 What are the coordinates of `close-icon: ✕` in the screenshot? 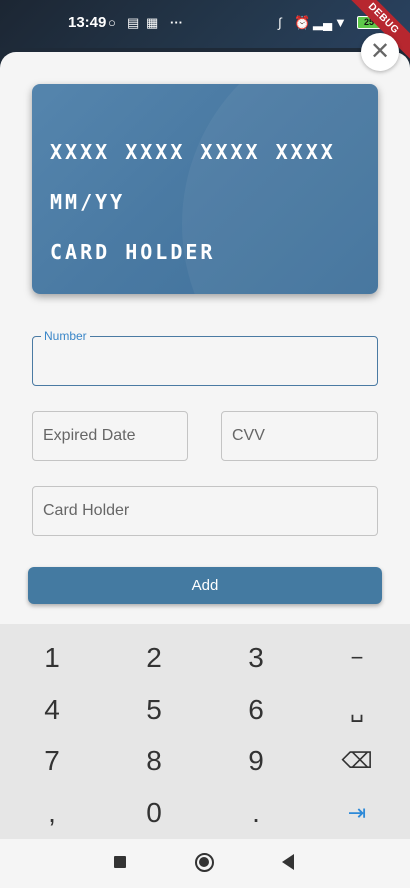 It's located at (380, 51).